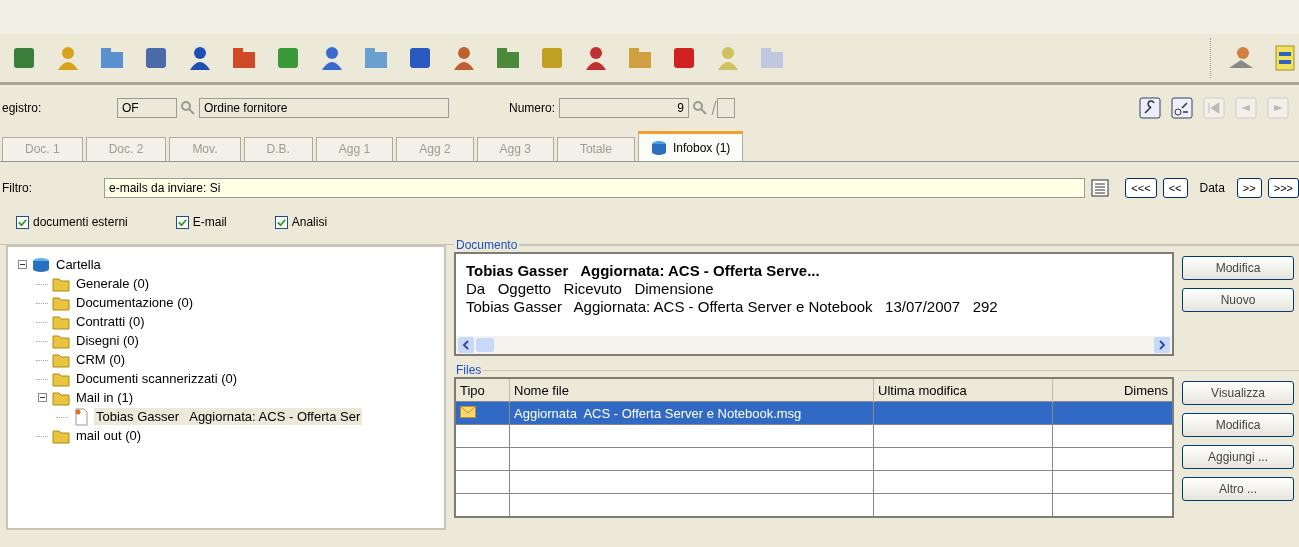 This screenshot has height=547, width=1299. What do you see at coordinates (112, 283) in the screenshot?
I see `tree-item: Generale (0)` at bounding box center [112, 283].